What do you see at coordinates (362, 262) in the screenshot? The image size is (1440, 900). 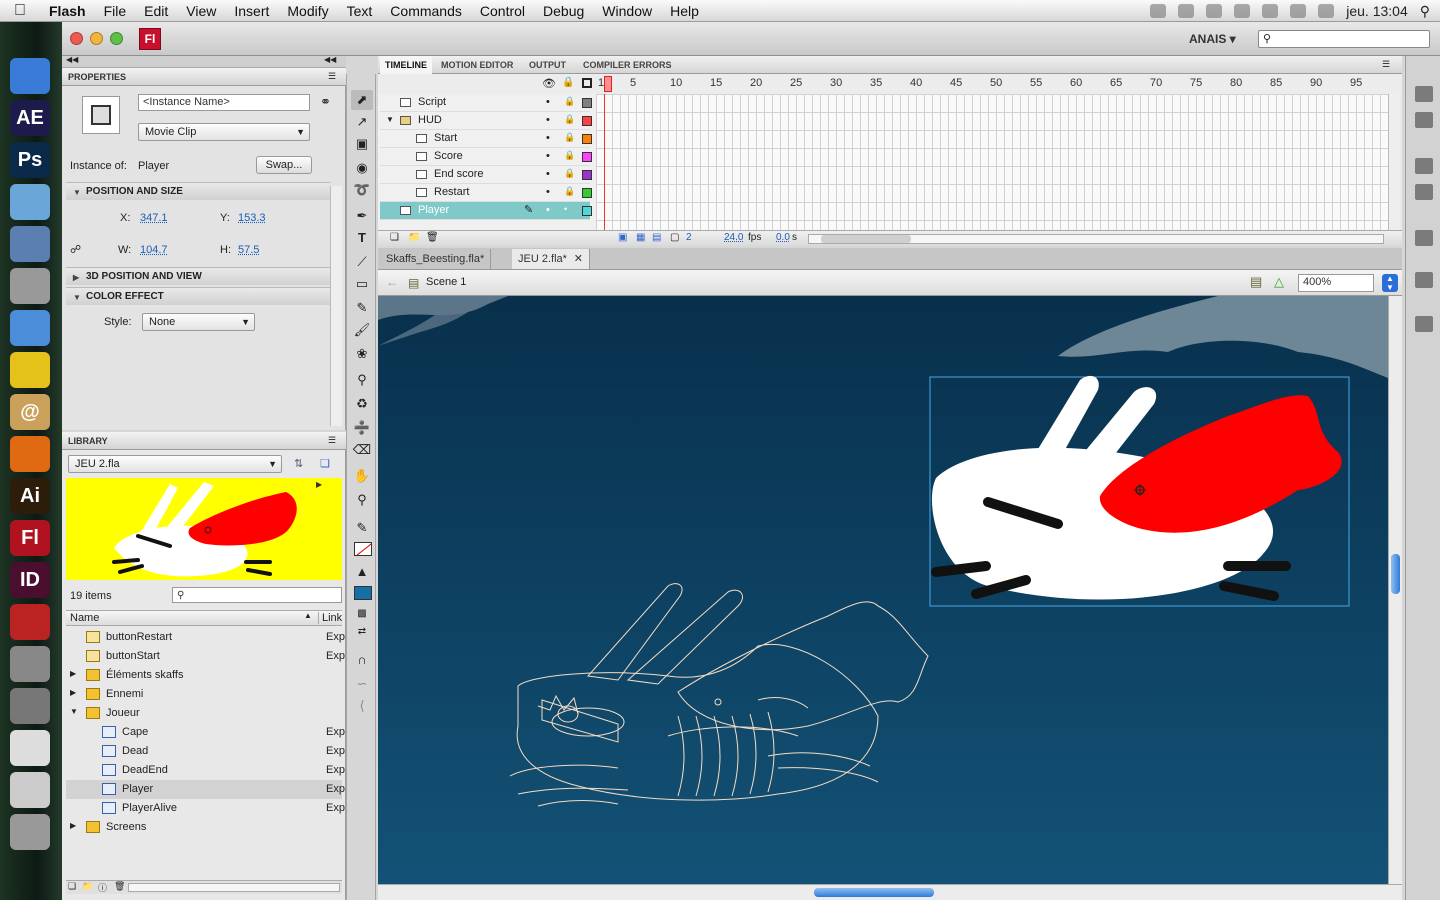 I see `line-tool-icon: ⟋` at bounding box center [362, 262].